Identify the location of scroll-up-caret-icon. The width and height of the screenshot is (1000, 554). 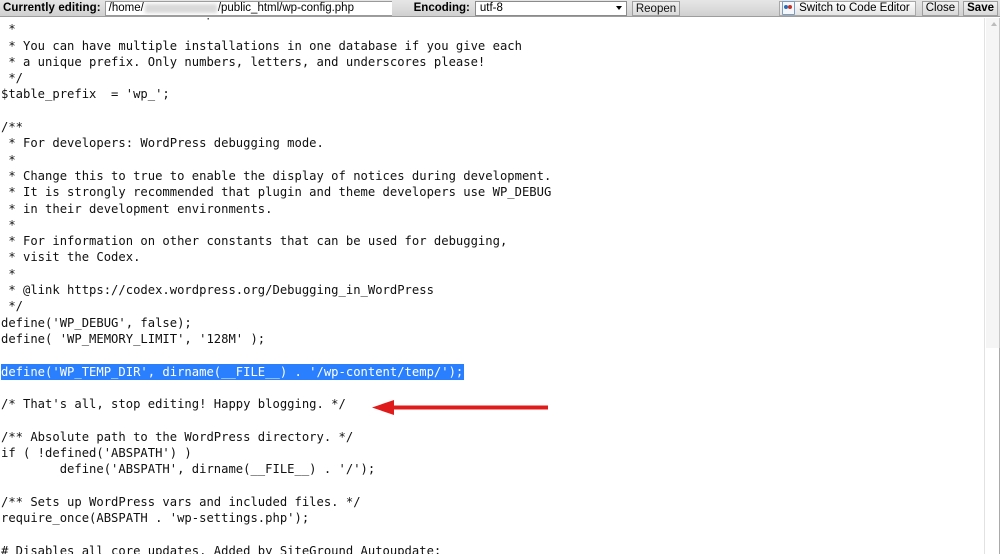
(994, 24).